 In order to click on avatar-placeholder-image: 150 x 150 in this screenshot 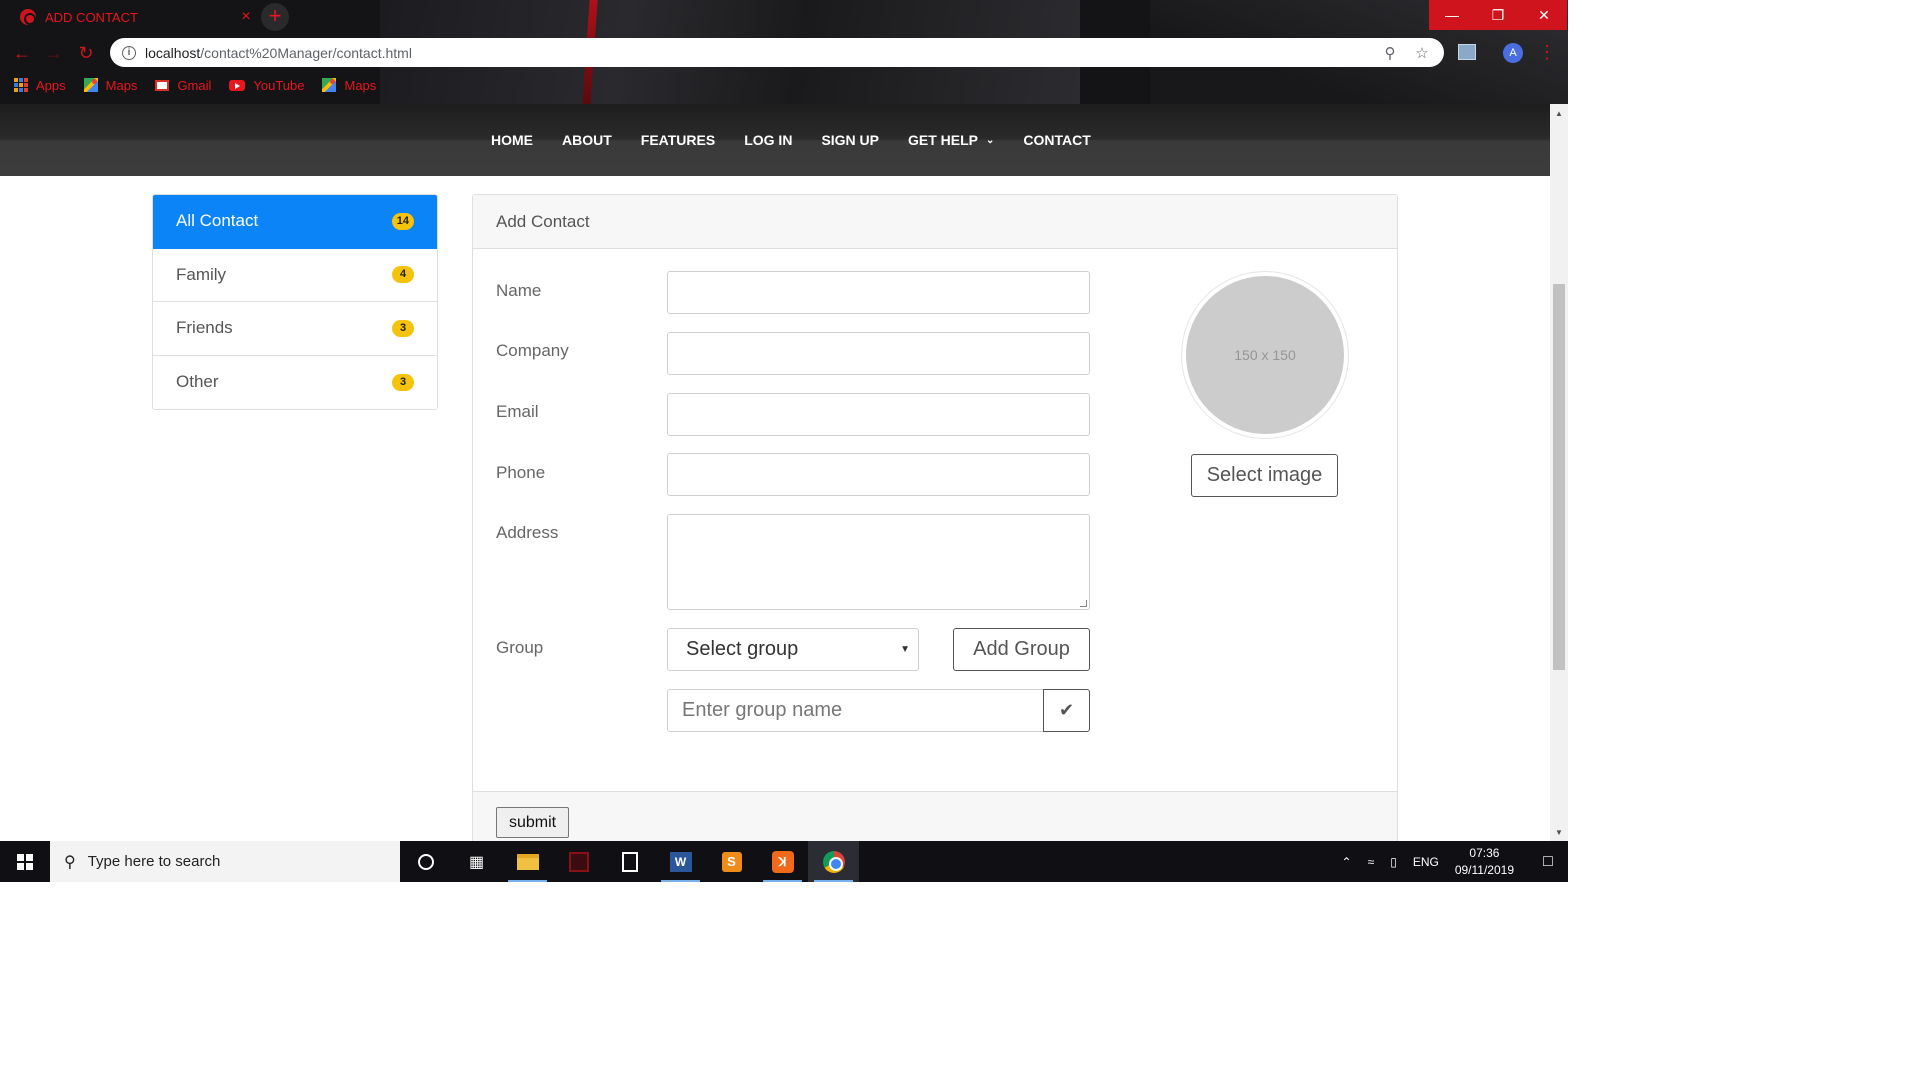, I will do `click(1265, 355)`.